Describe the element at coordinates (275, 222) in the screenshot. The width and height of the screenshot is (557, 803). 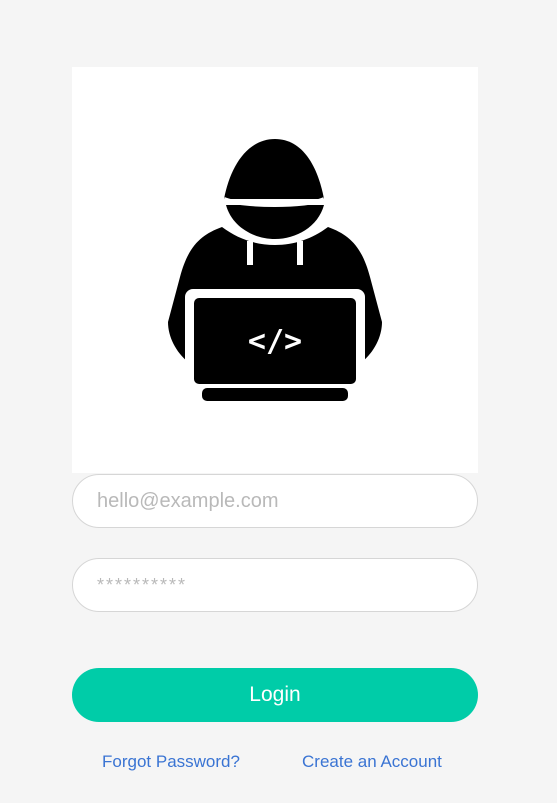
I see `face-shape` at that location.